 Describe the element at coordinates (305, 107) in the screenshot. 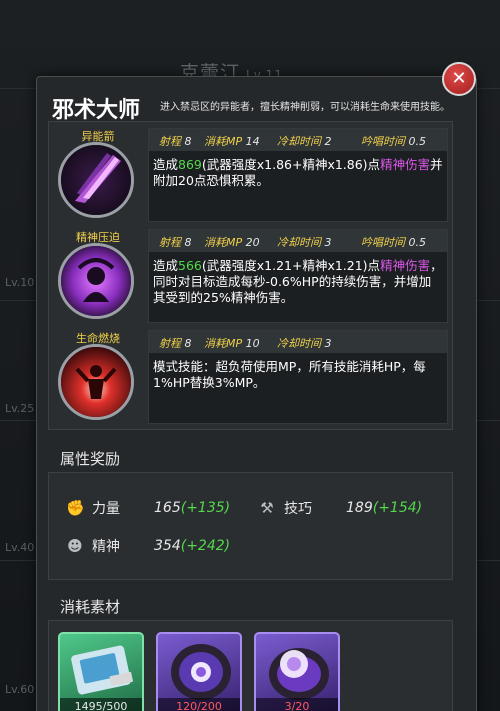

I see `class-description: 进入禁忌区的异能者，擅长精神削弱，可以消耗生命来使用技能。` at that location.